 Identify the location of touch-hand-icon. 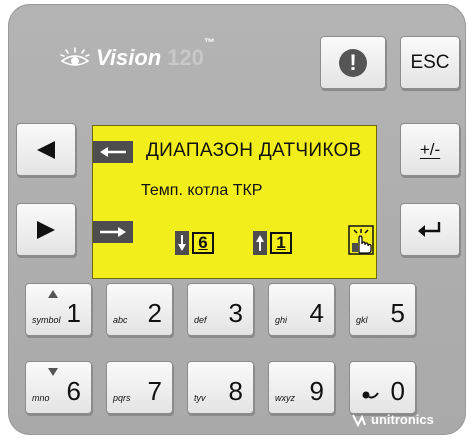
(361, 240).